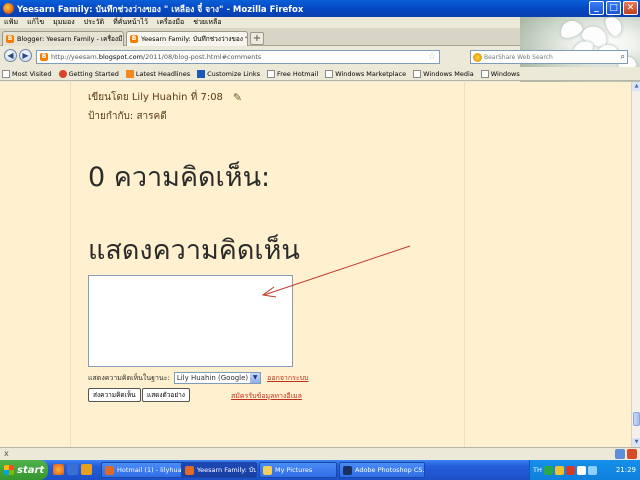 The height and width of the screenshot is (480, 640). Describe the element at coordinates (11, 22) in the screenshot. I see `menu-file: แฟ้ม` at that location.